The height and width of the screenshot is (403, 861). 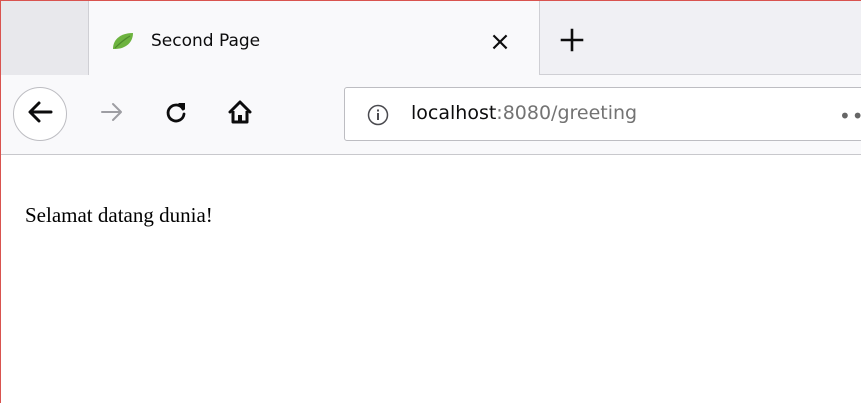 What do you see at coordinates (45, 38) in the screenshot?
I see `tab-strip-spacer` at bounding box center [45, 38].